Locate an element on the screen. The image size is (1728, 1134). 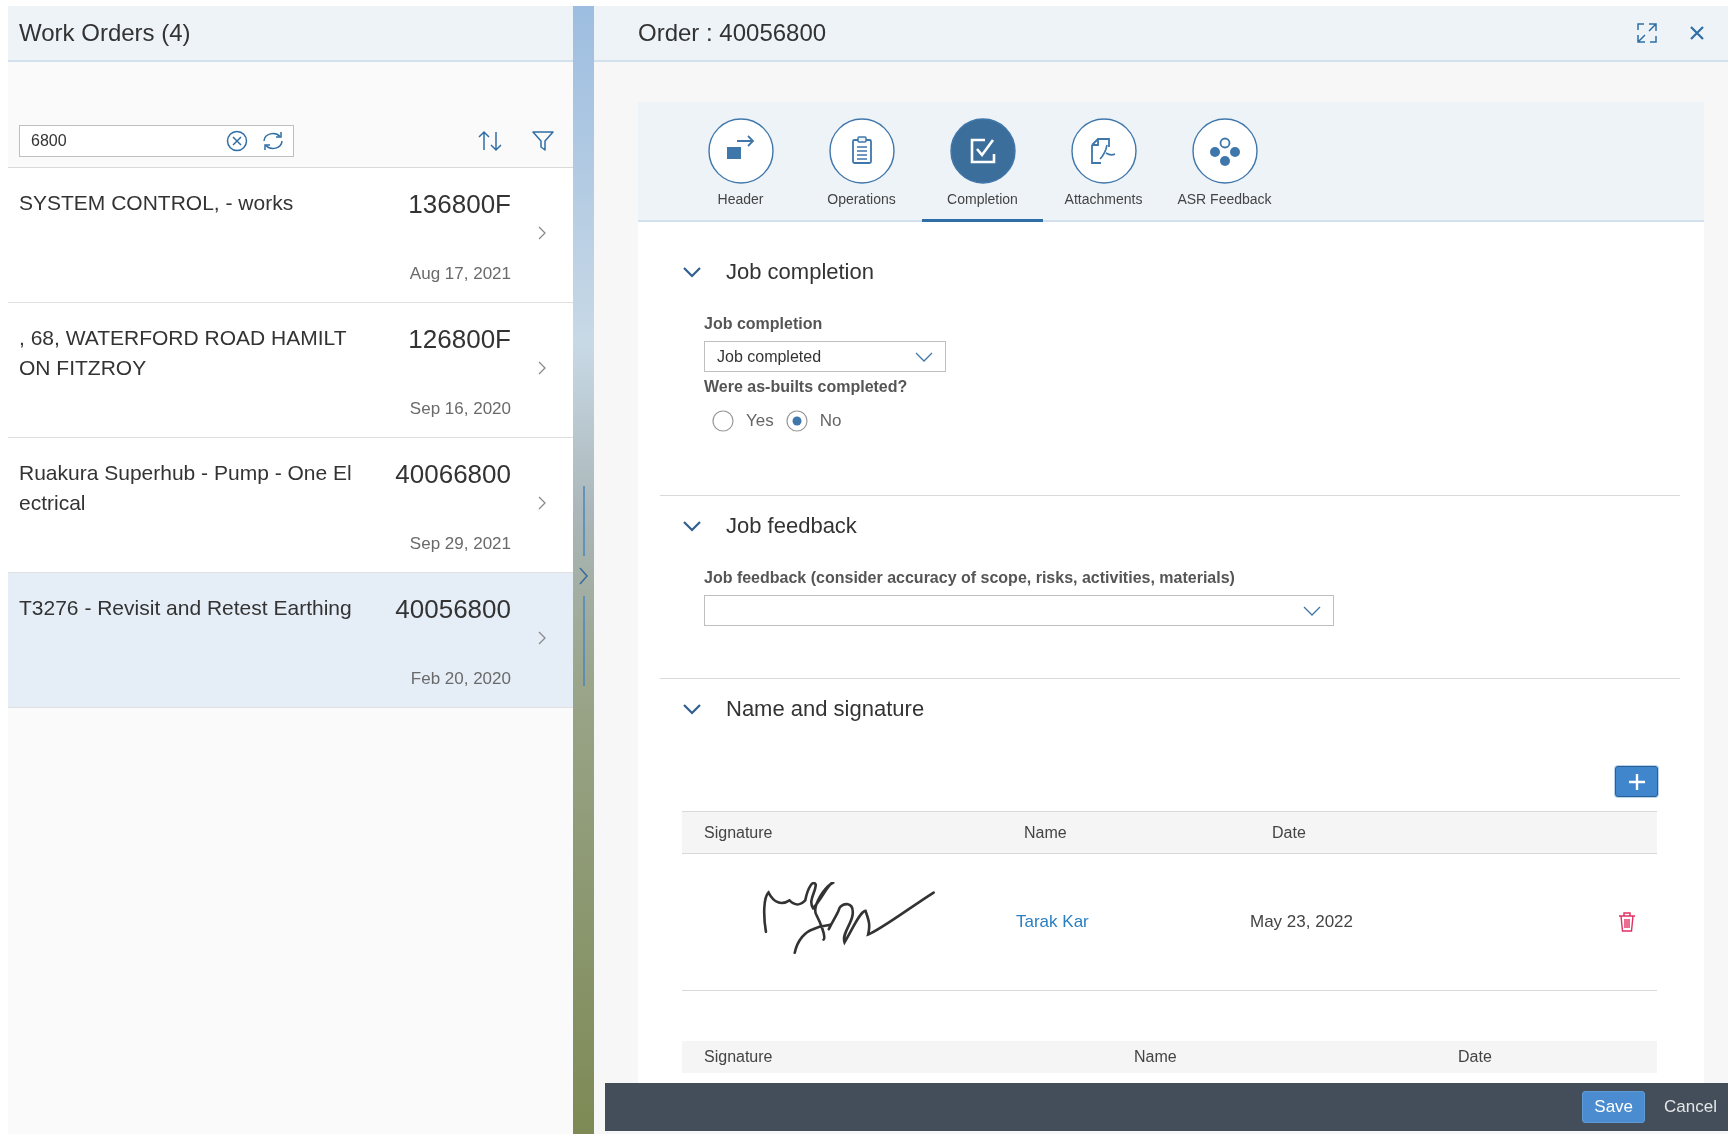
refresh-icon is located at coordinates (273, 141).